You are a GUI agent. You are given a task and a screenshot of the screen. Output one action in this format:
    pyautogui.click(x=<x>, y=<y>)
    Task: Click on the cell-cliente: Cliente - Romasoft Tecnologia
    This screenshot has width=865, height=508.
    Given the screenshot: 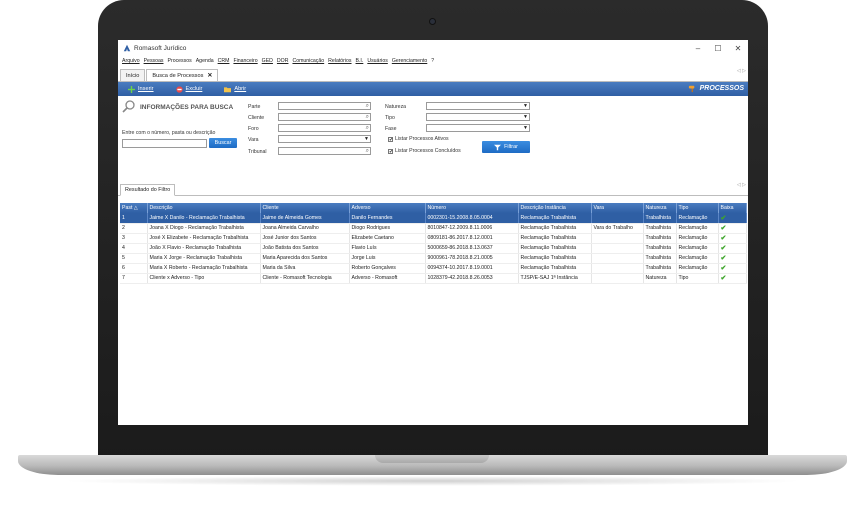 What is the action you would take?
    pyautogui.click(x=305, y=278)
    